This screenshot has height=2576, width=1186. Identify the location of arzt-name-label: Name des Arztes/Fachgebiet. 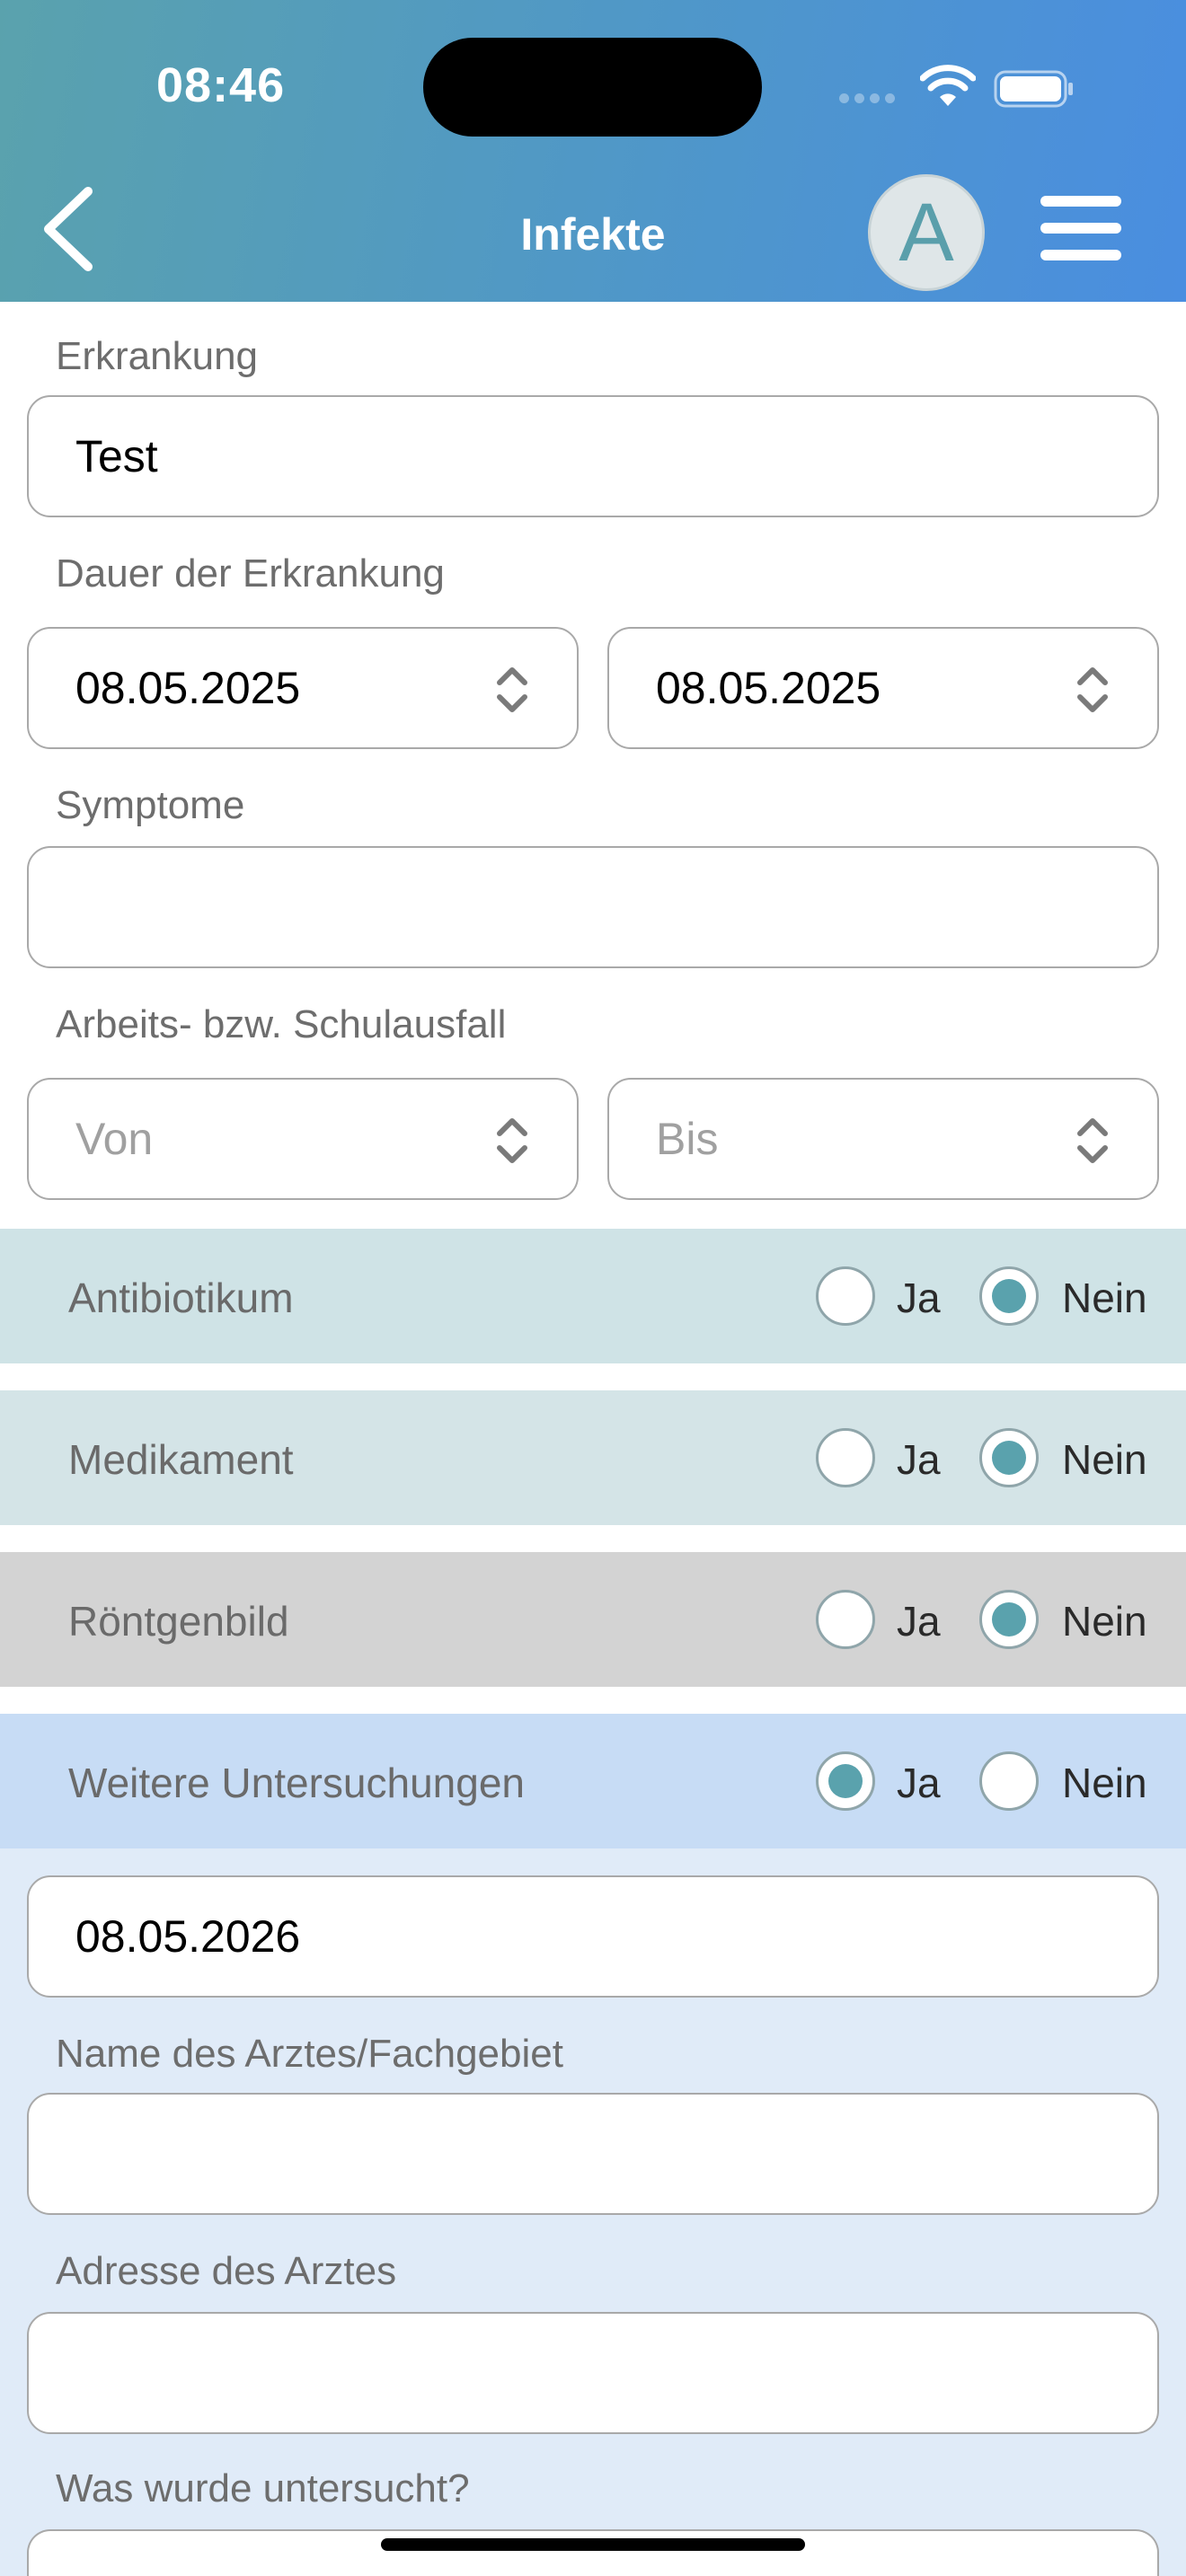
(309, 2054).